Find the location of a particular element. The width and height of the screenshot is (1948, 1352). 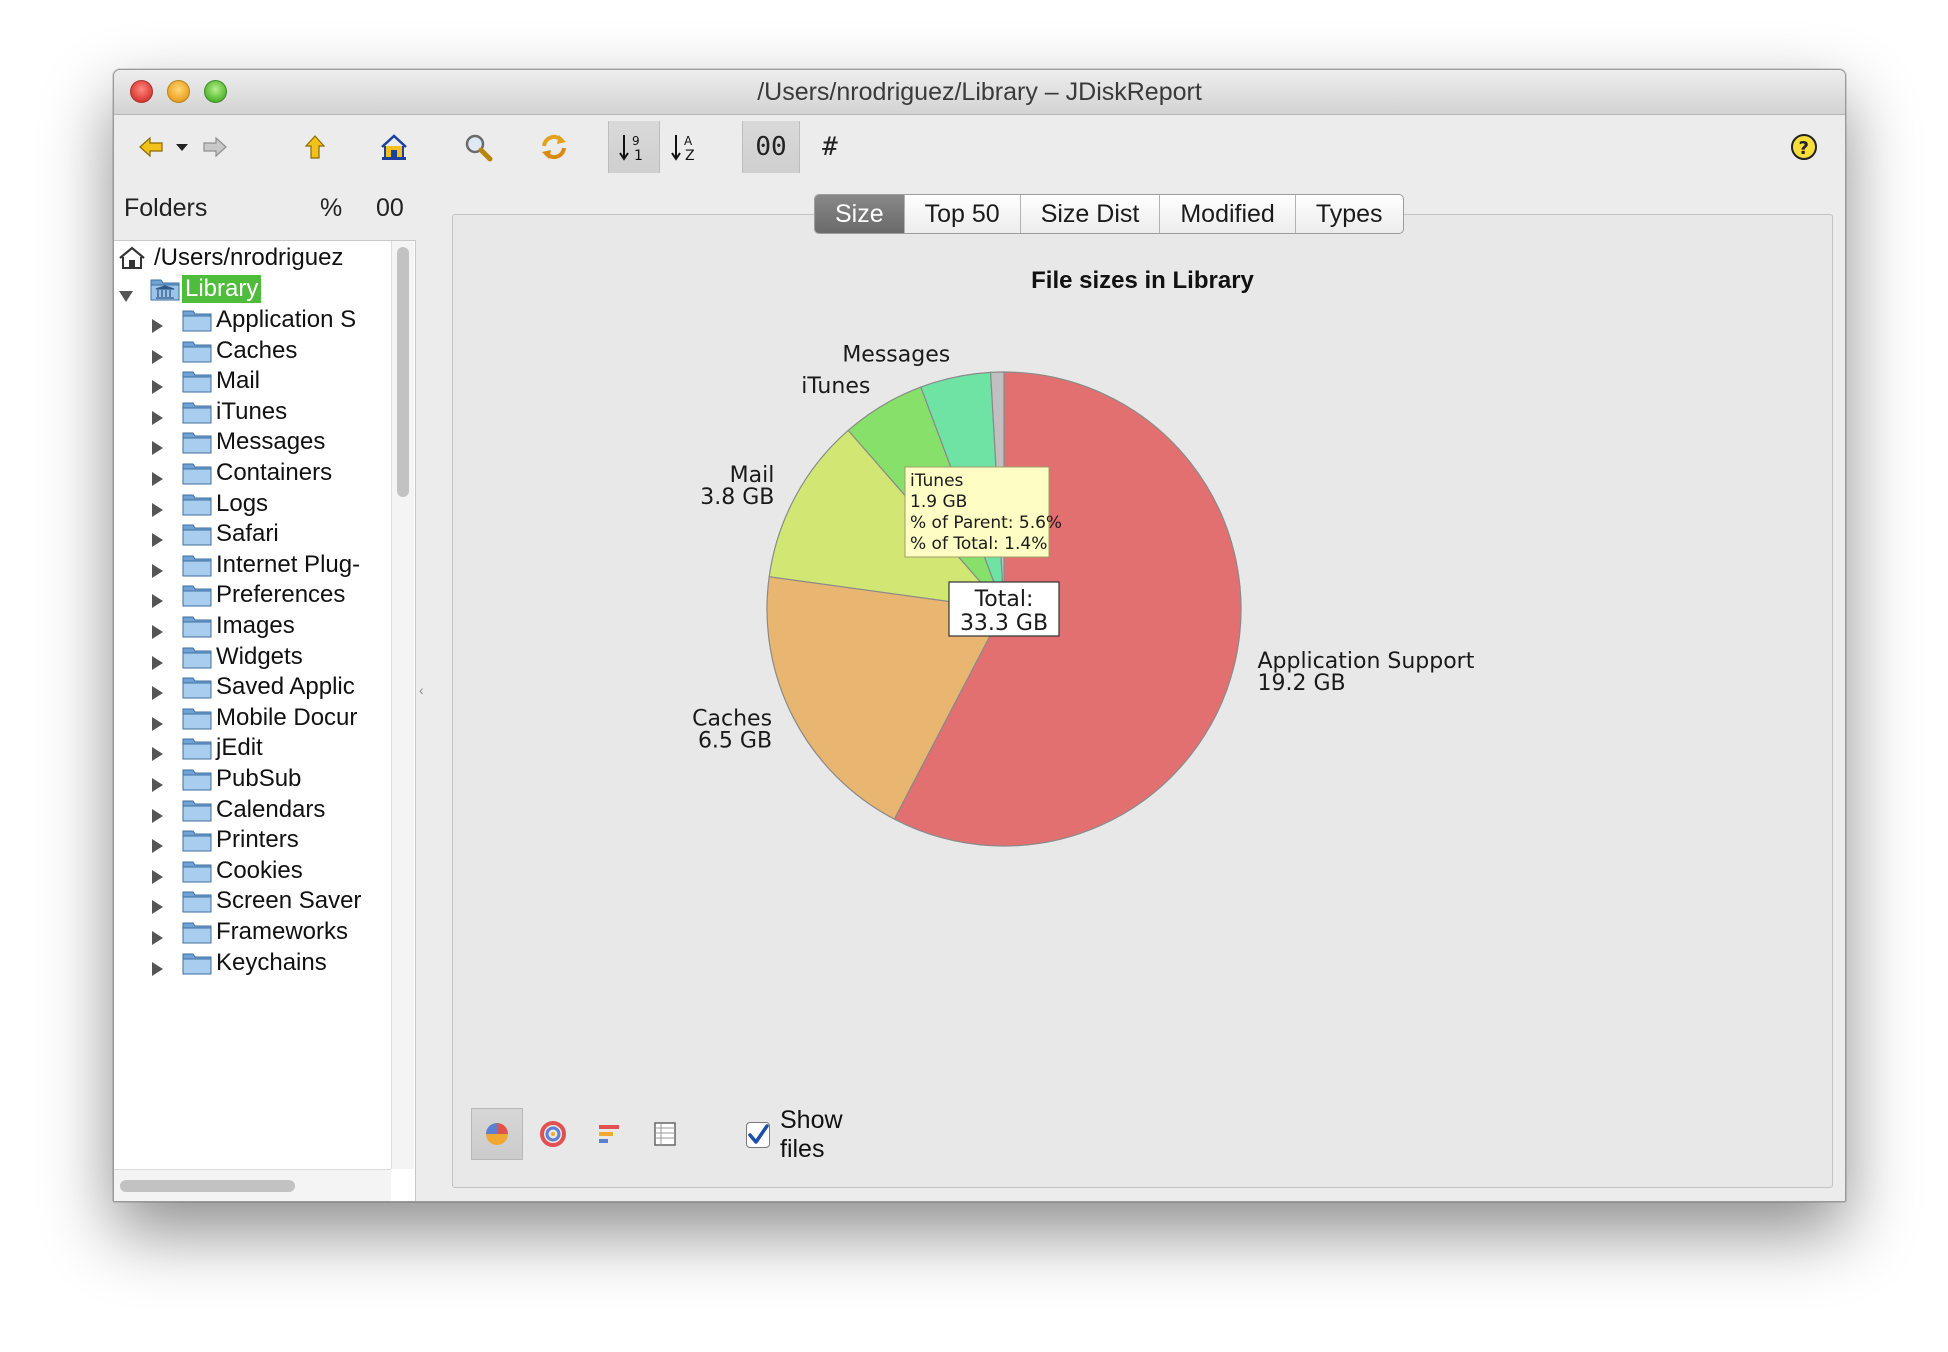

tree-row-label: PubSub is located at coordinates (259, 778).